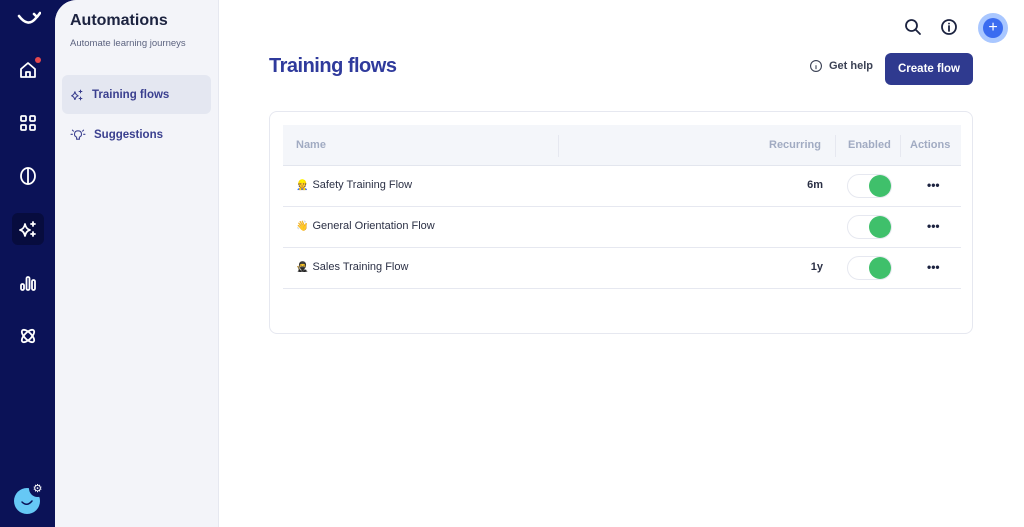  I want to click on flow-name: Safety Training Flow, so click(362, 185).